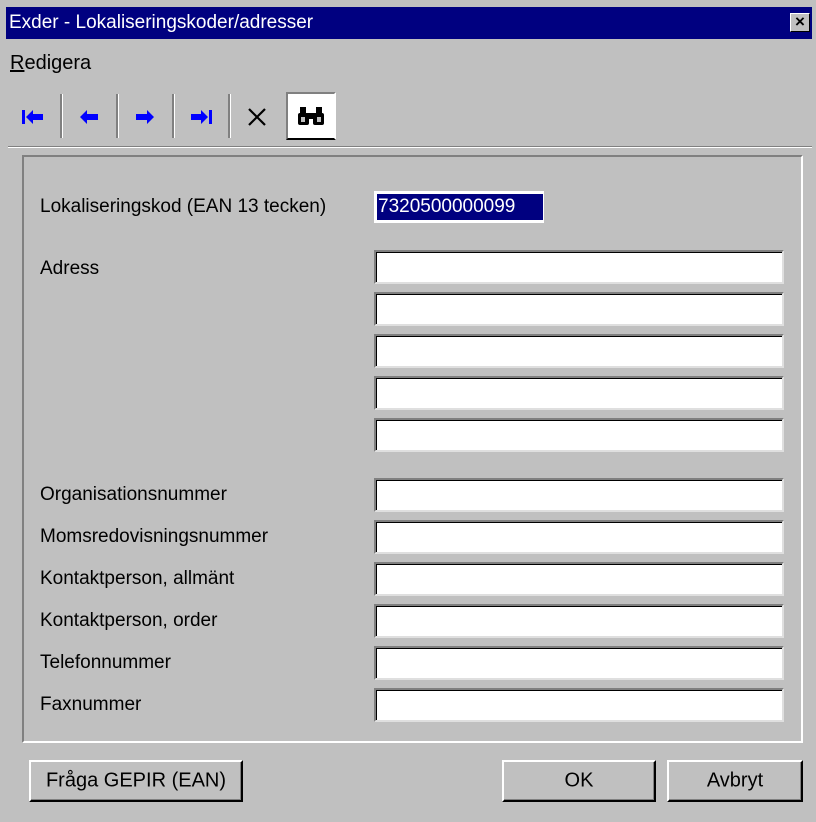 The image size is (816, 822). Describe the element at coordinates (579, 579) in the screenshot. I see `contact-general-input` at that location.